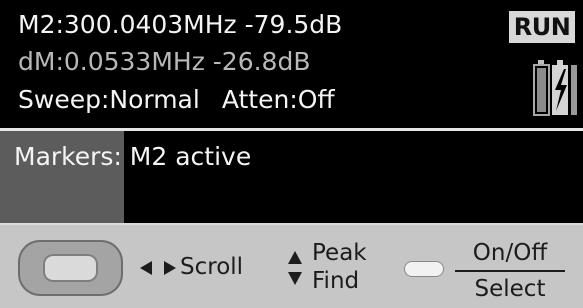 This screenshot has height=308, width=583. I want to click on joystick-center, so click(70, 268).